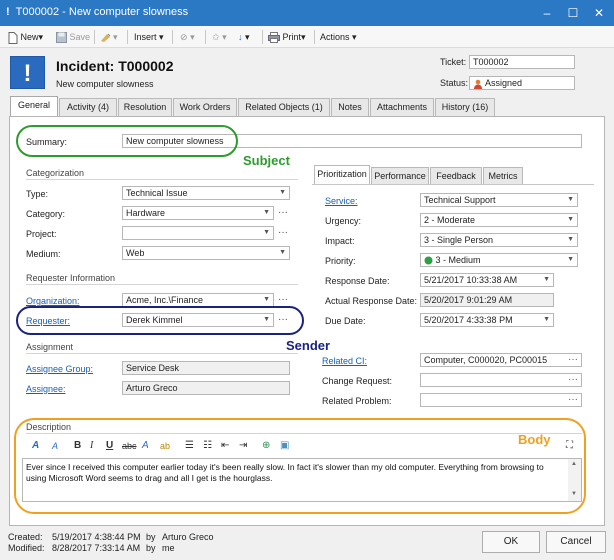  I want to click on tab-notes: Notes, so click(350, 107).